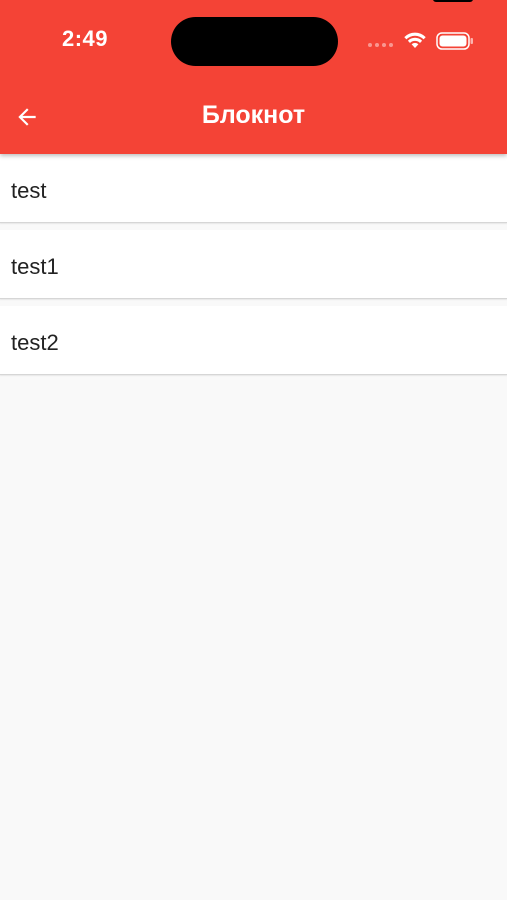  Describe the element at coordinates (454, 41) in the screenshot. I see `battery-icon` at that location.